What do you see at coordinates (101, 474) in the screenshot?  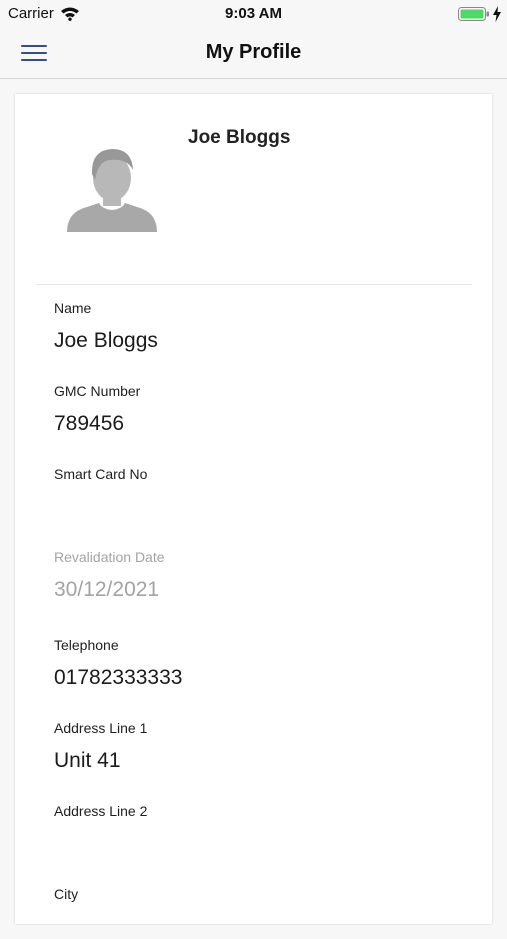 I see `field-label: Smart Card No` at bounding box center [101, 474].